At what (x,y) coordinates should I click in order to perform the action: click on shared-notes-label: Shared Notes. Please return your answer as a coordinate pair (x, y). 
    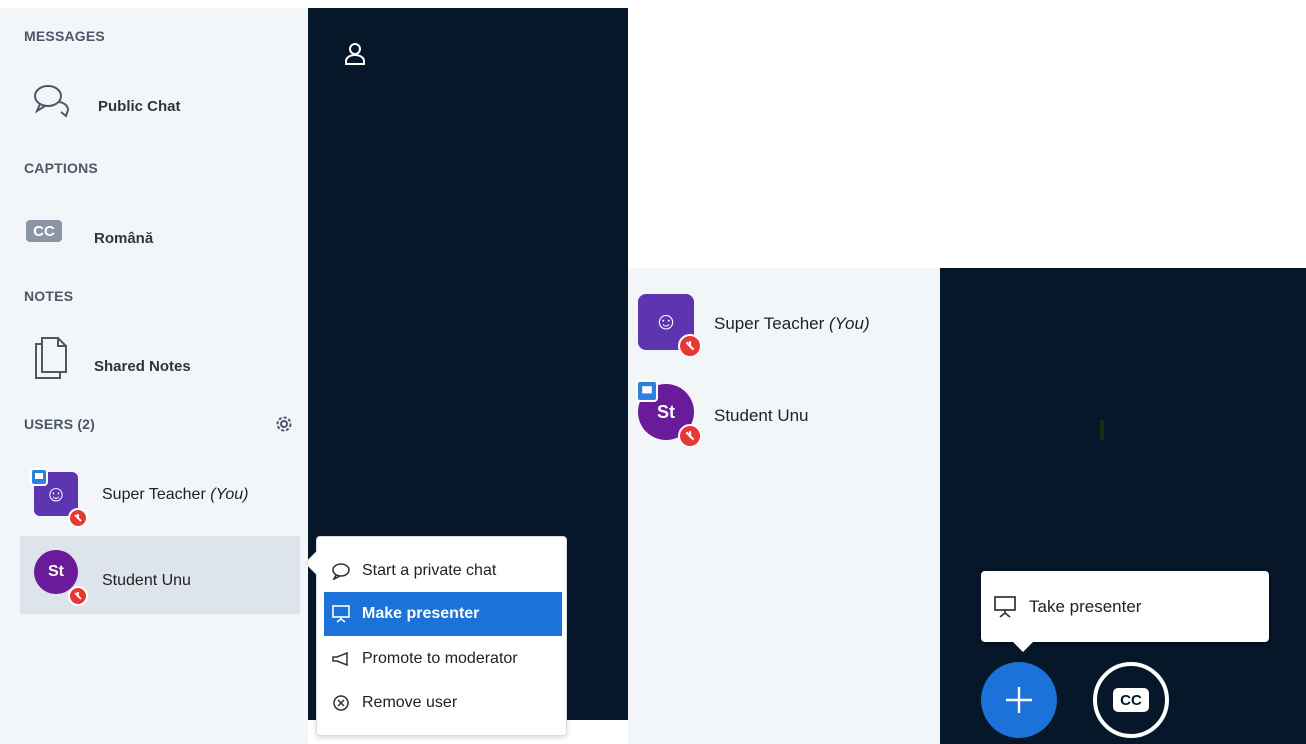
    Looking at the image, I should click on (142, 366).